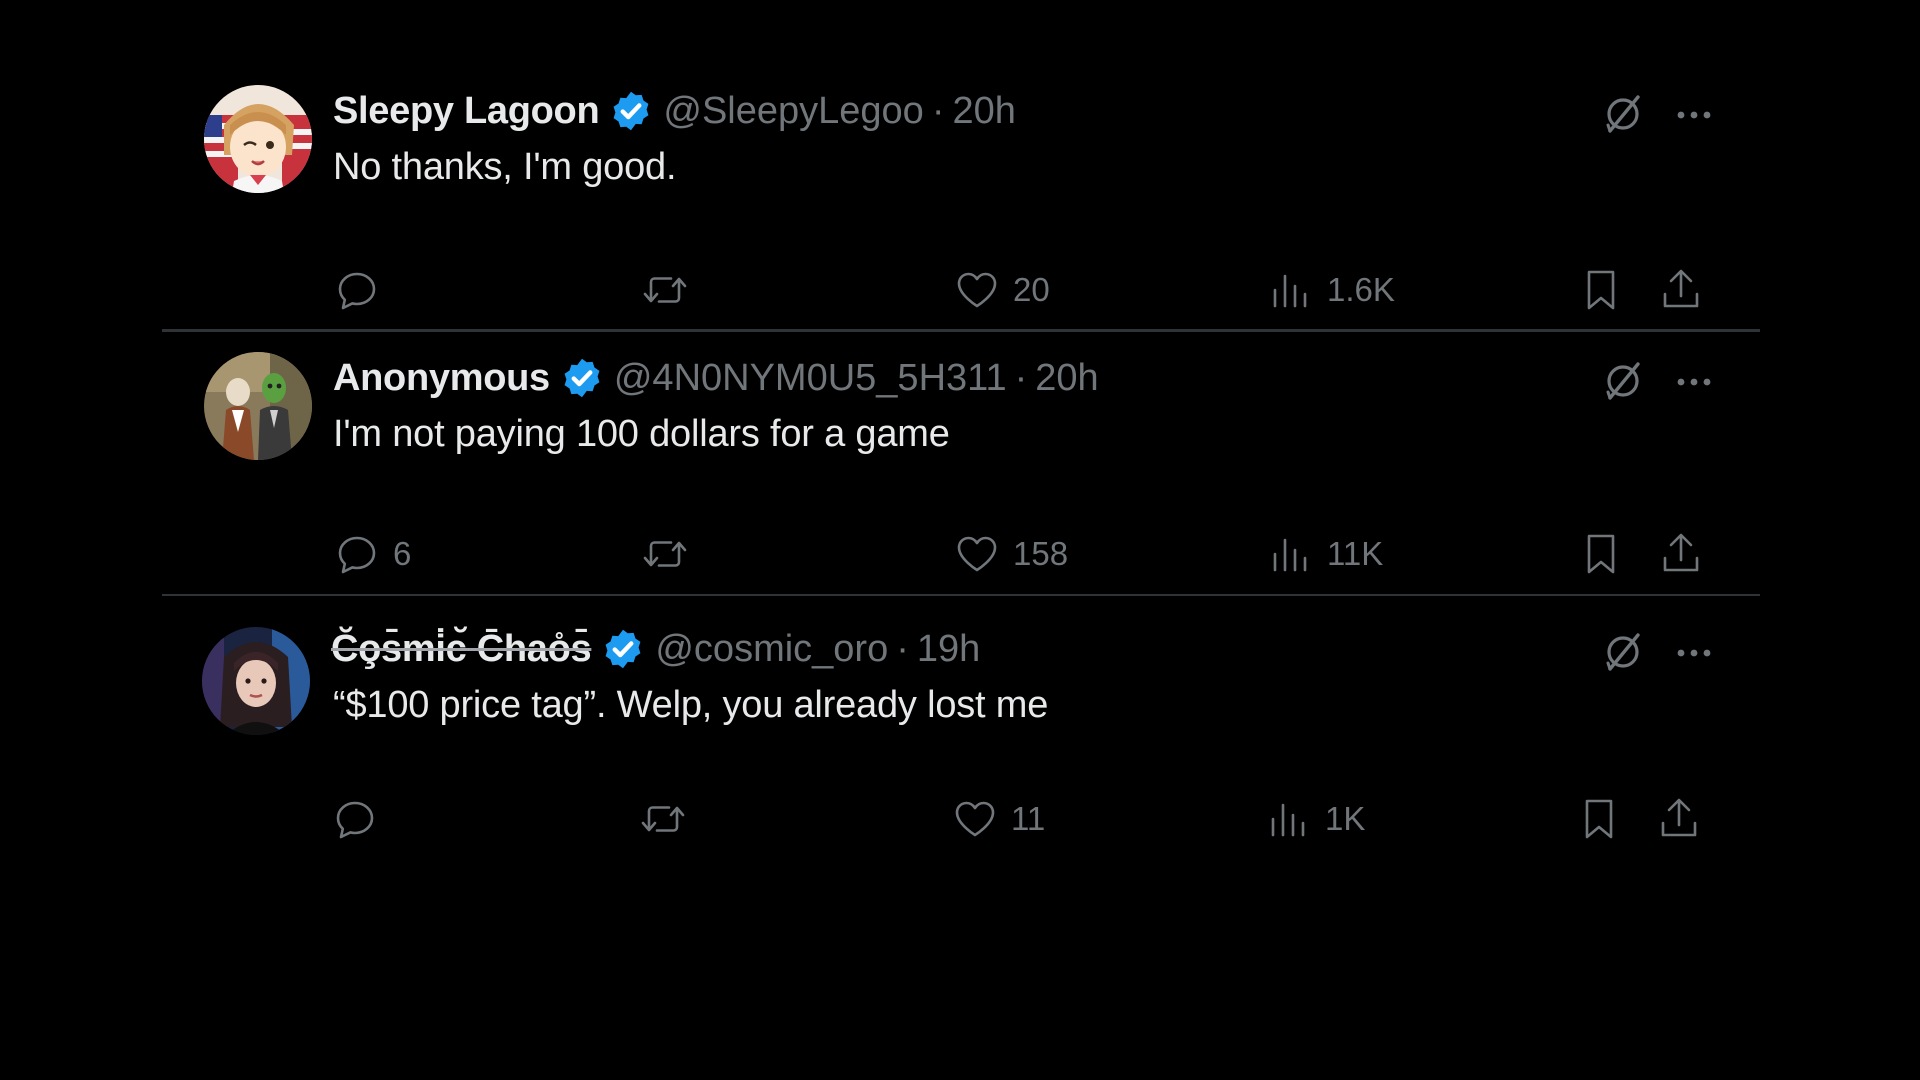 This screenshot has width=1920, height=1080. I want to click on timestamp: 19h, so click(948, 649).